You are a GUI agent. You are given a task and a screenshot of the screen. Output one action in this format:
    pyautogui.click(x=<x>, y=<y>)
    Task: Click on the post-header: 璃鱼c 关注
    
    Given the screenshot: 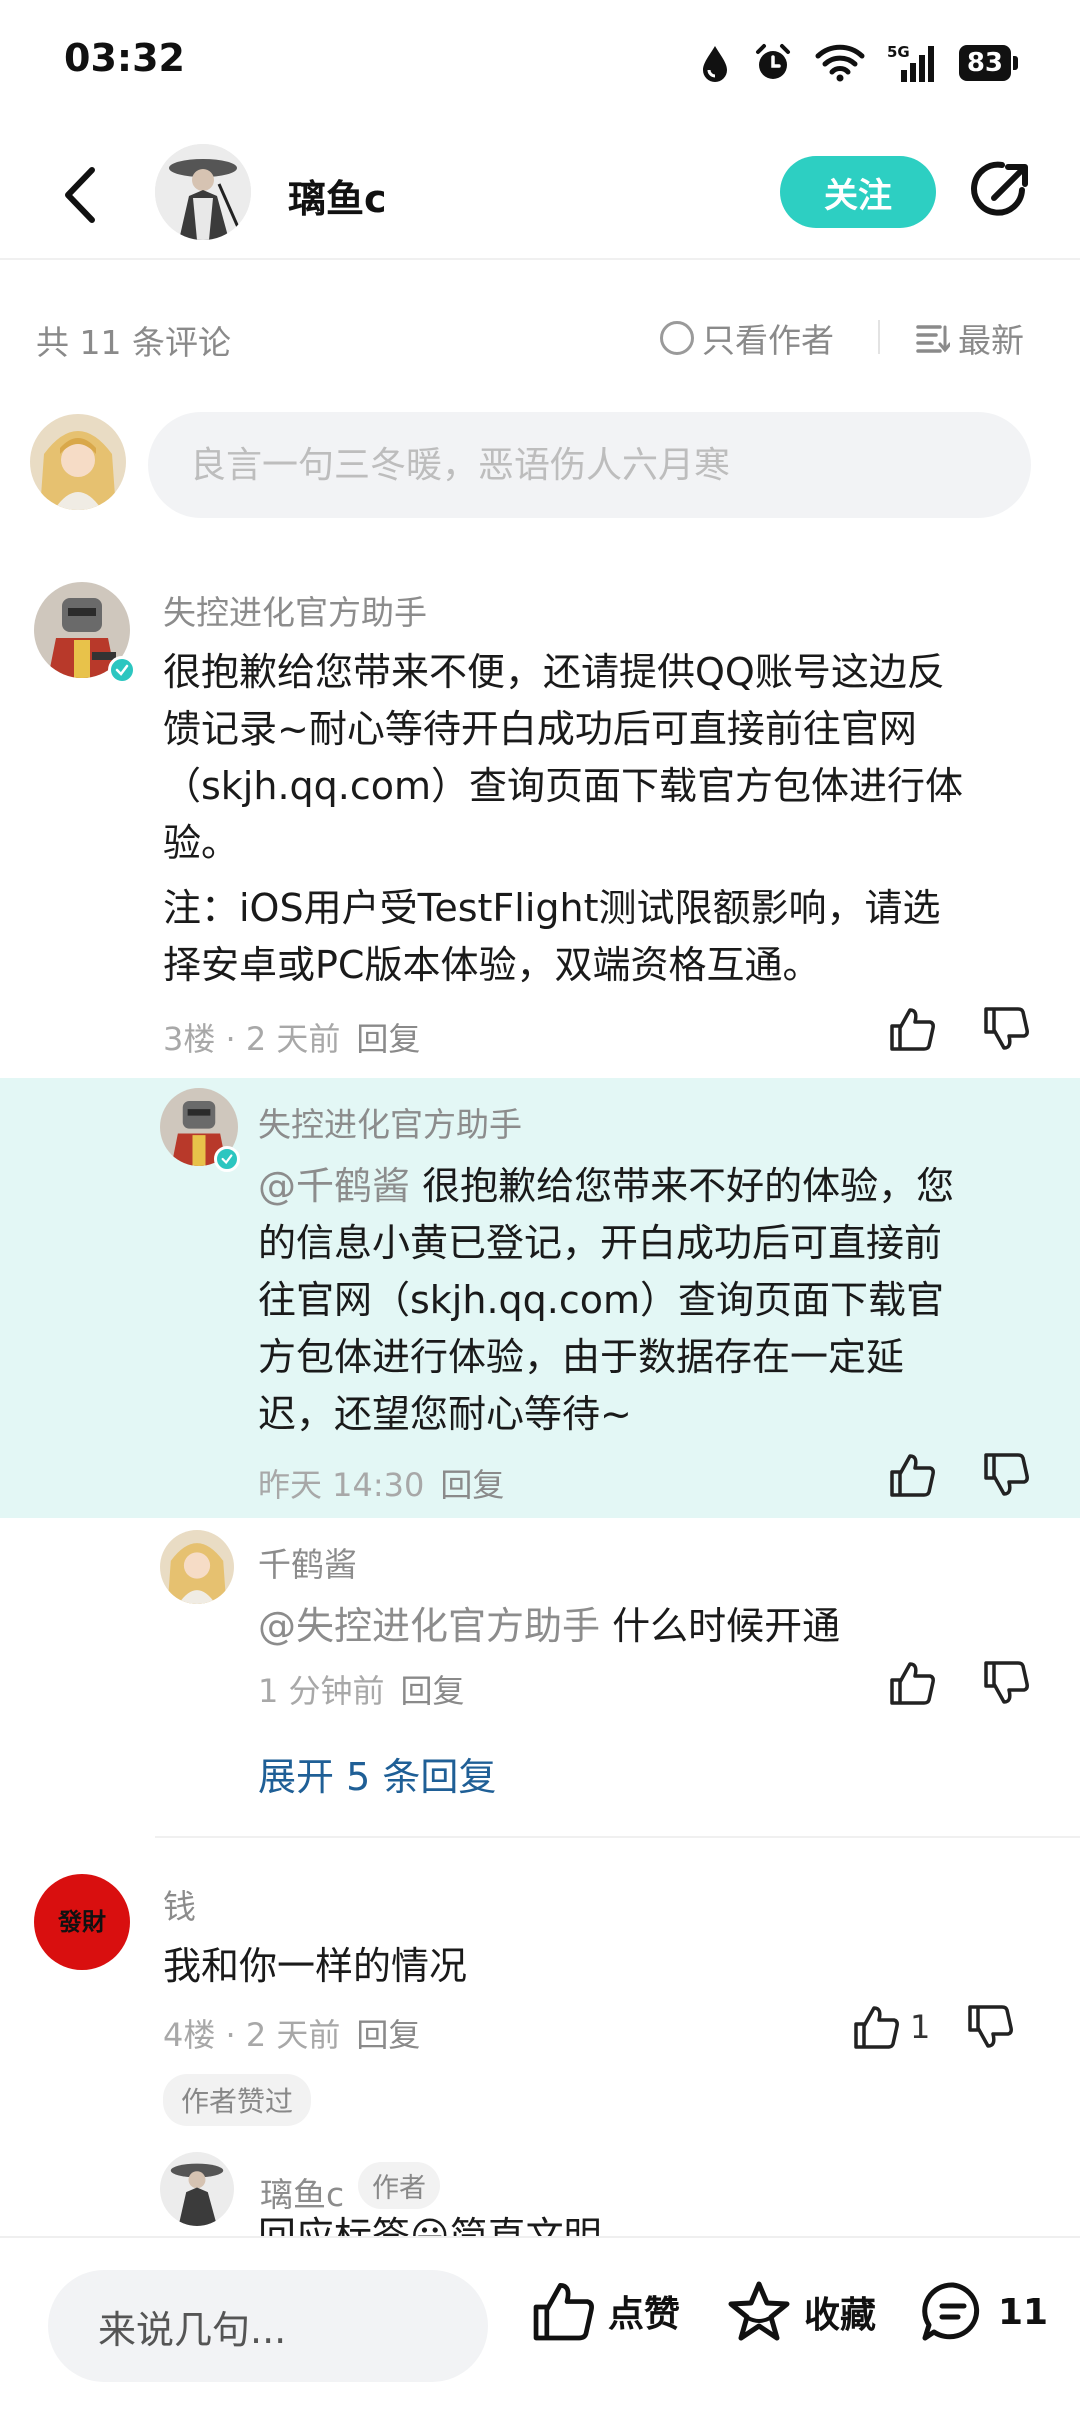 What is the action you would take?
    pyautogui.click(x=540, y=195)
    